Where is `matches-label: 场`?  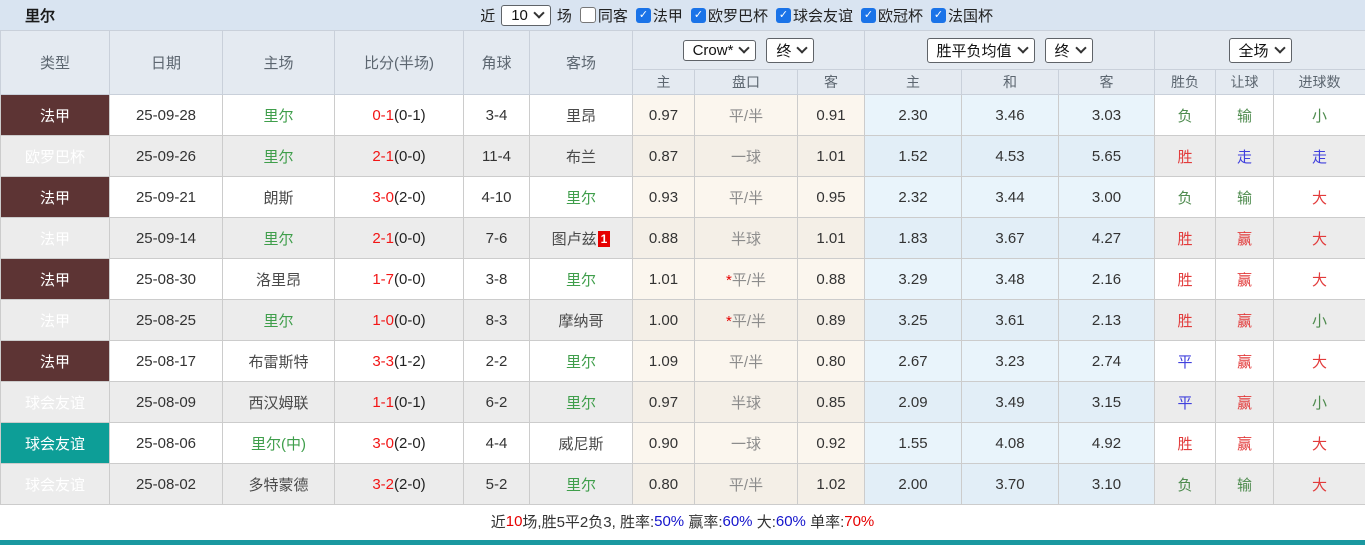
matches-label: 场 is located at coordinates (564, 16).